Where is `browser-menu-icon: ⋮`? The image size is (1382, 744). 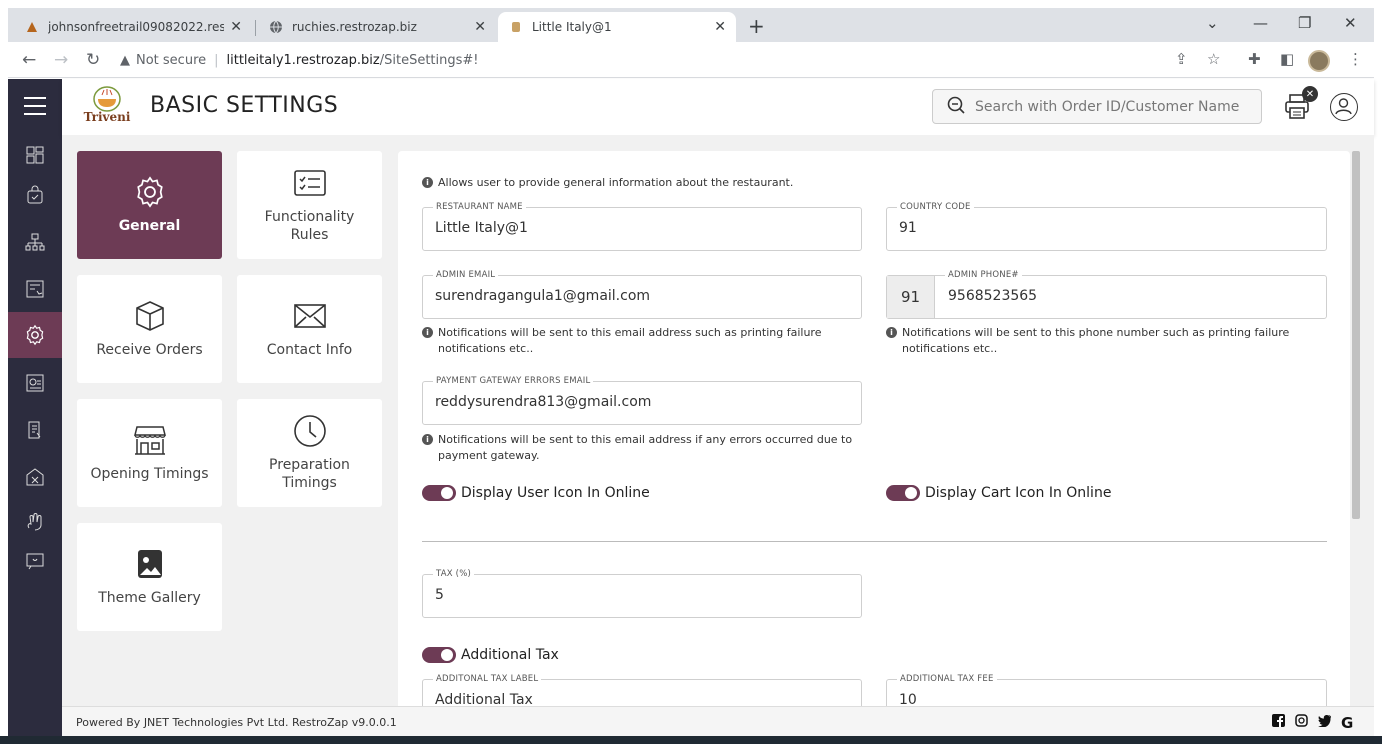 browser-menu-icon: ⋮ is located at coordinates (1355, 59).